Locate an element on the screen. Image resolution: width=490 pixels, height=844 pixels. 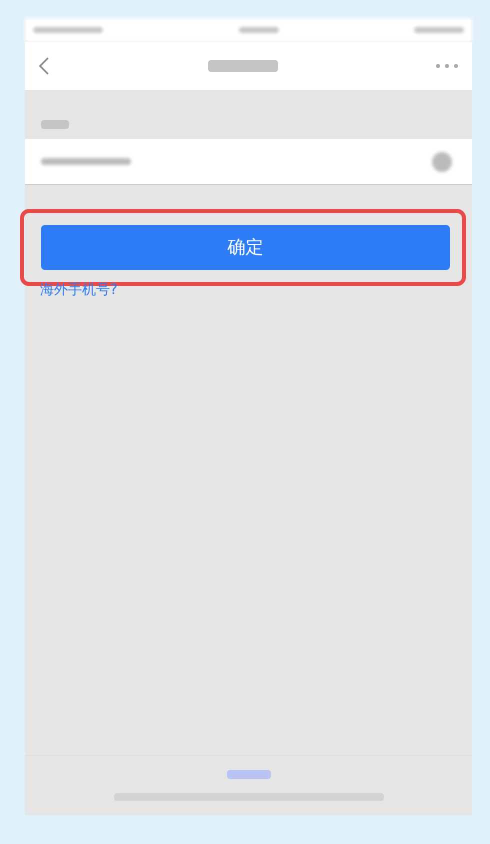
signal-icon is located at coordinates (68, 30).